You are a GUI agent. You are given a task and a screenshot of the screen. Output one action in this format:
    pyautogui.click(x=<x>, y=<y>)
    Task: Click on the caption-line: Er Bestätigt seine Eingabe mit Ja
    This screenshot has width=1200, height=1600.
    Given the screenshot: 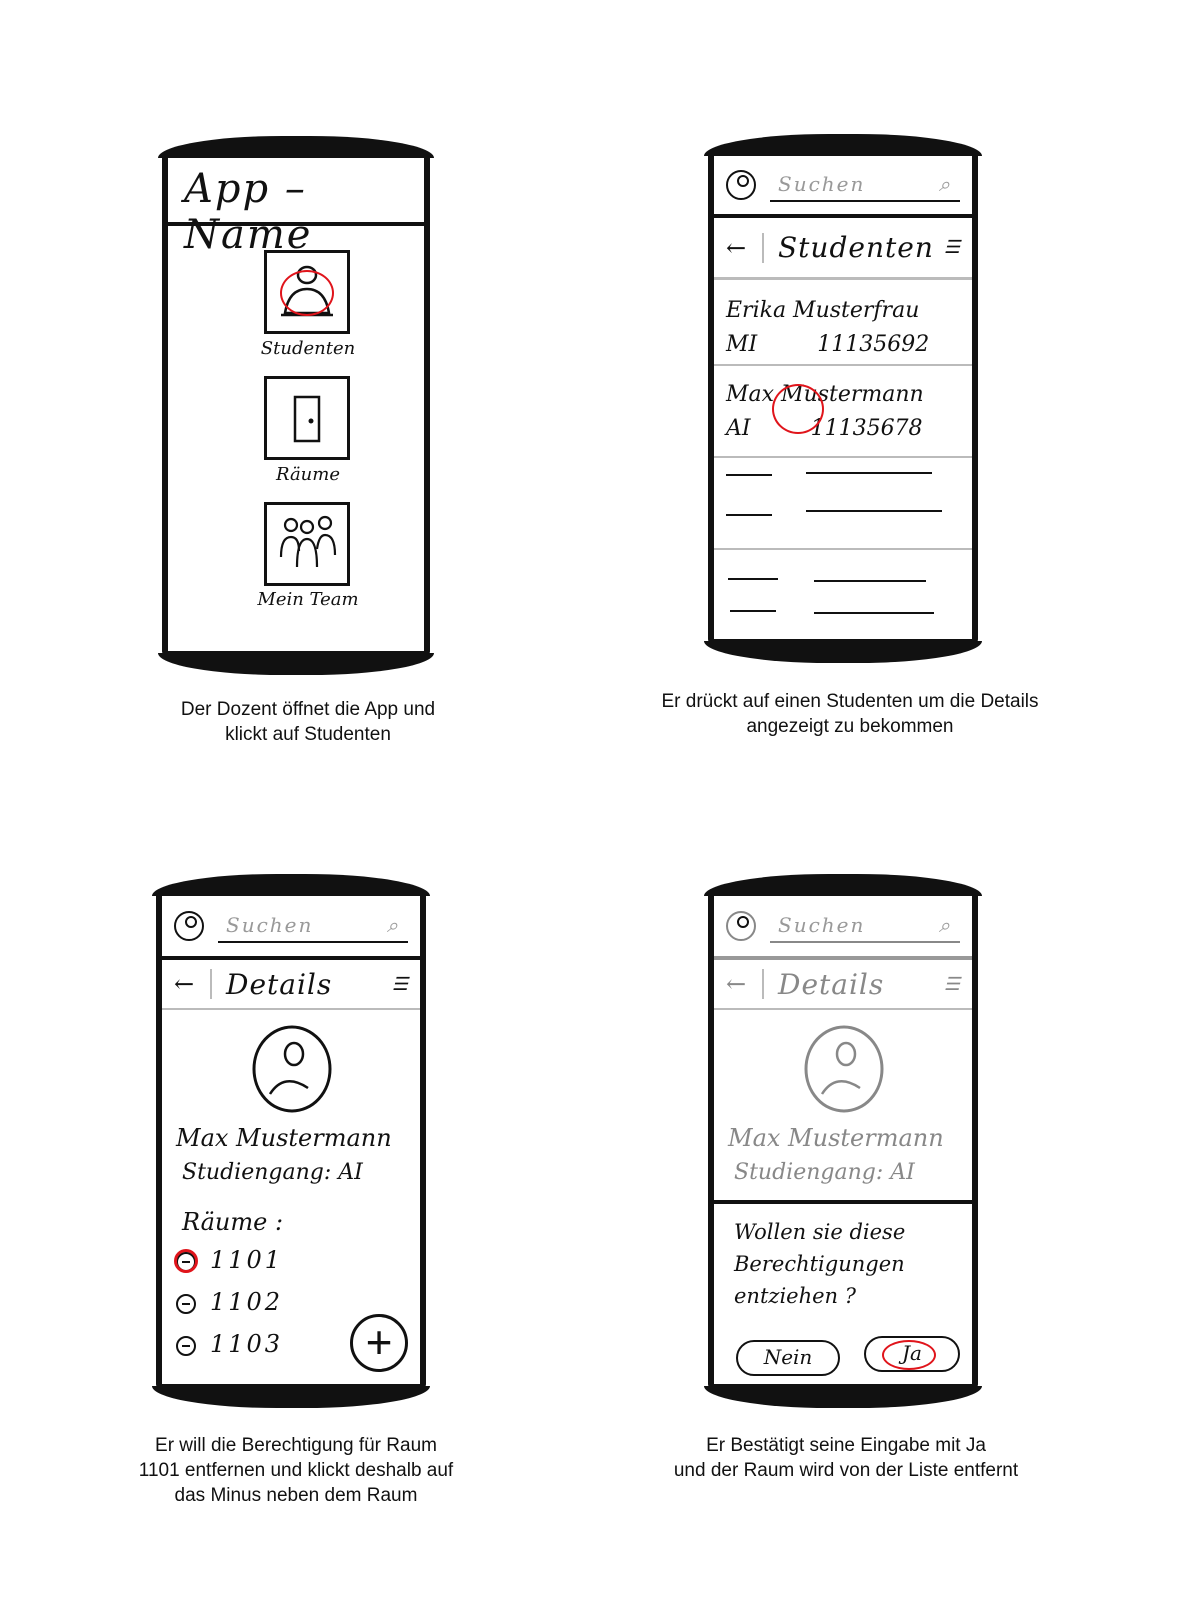 What is the action you would take?
    pyautogui.click(x=846, y=1445)
    